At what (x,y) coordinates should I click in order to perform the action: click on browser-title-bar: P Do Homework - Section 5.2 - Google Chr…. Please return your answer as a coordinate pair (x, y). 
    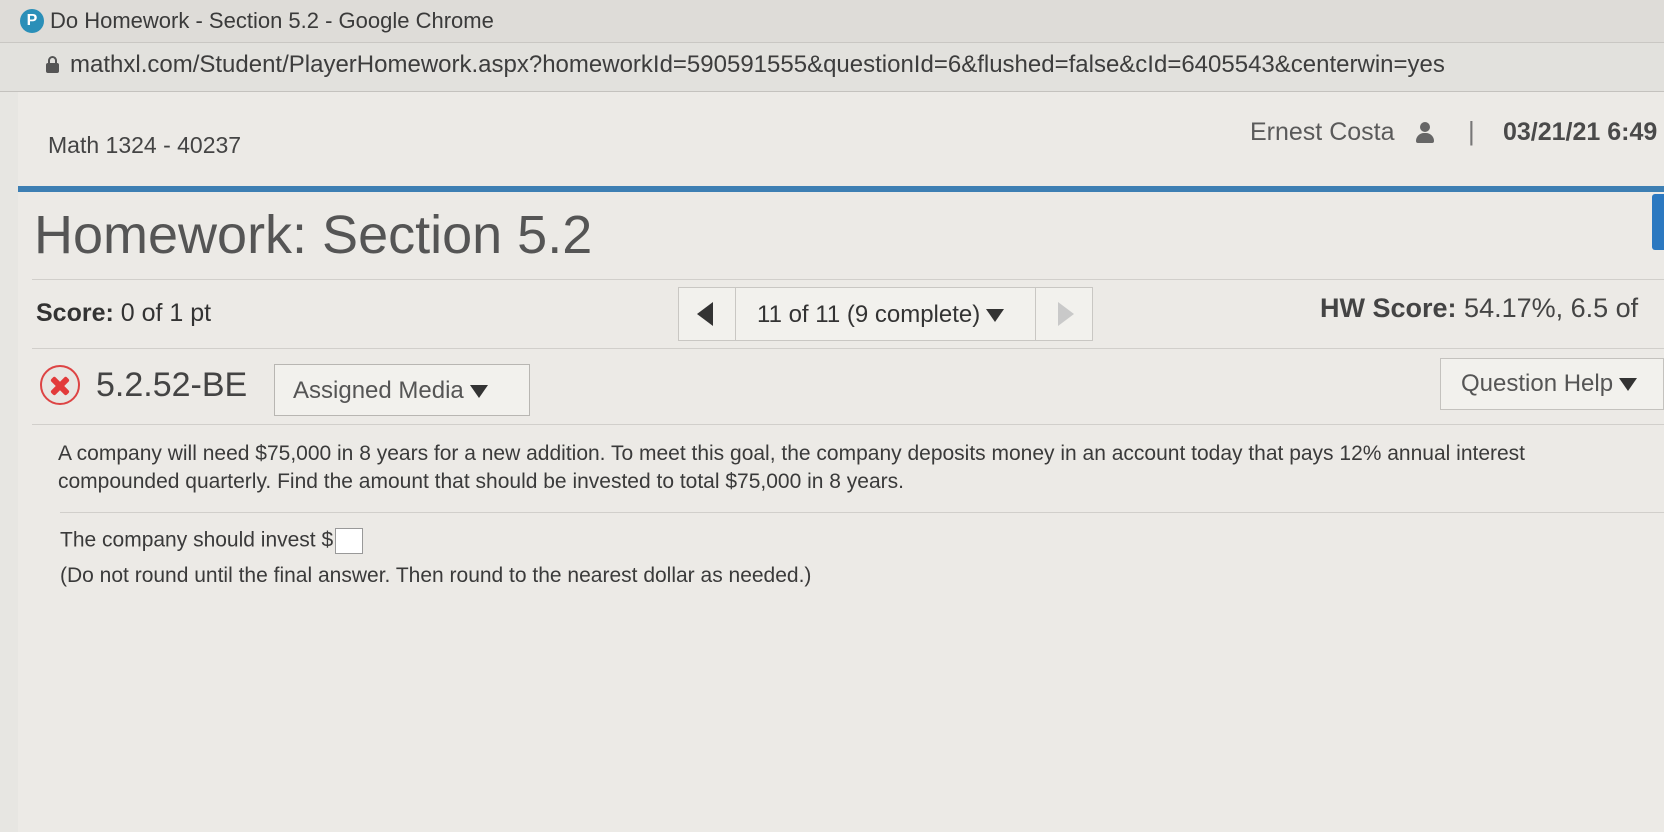
    Looking at the image, I should click on (832, 21).